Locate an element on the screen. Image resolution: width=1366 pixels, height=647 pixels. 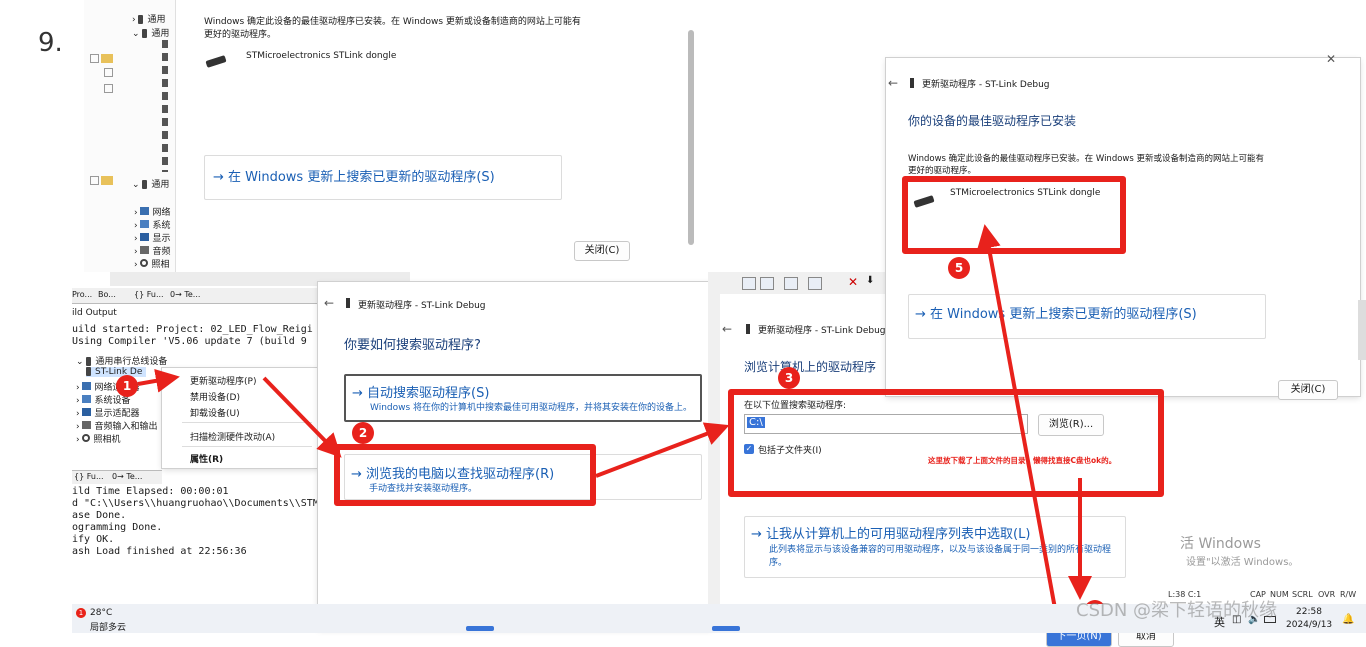
device-name: STMicroelectronics STLink dongle is located at coordinates (321, 56).